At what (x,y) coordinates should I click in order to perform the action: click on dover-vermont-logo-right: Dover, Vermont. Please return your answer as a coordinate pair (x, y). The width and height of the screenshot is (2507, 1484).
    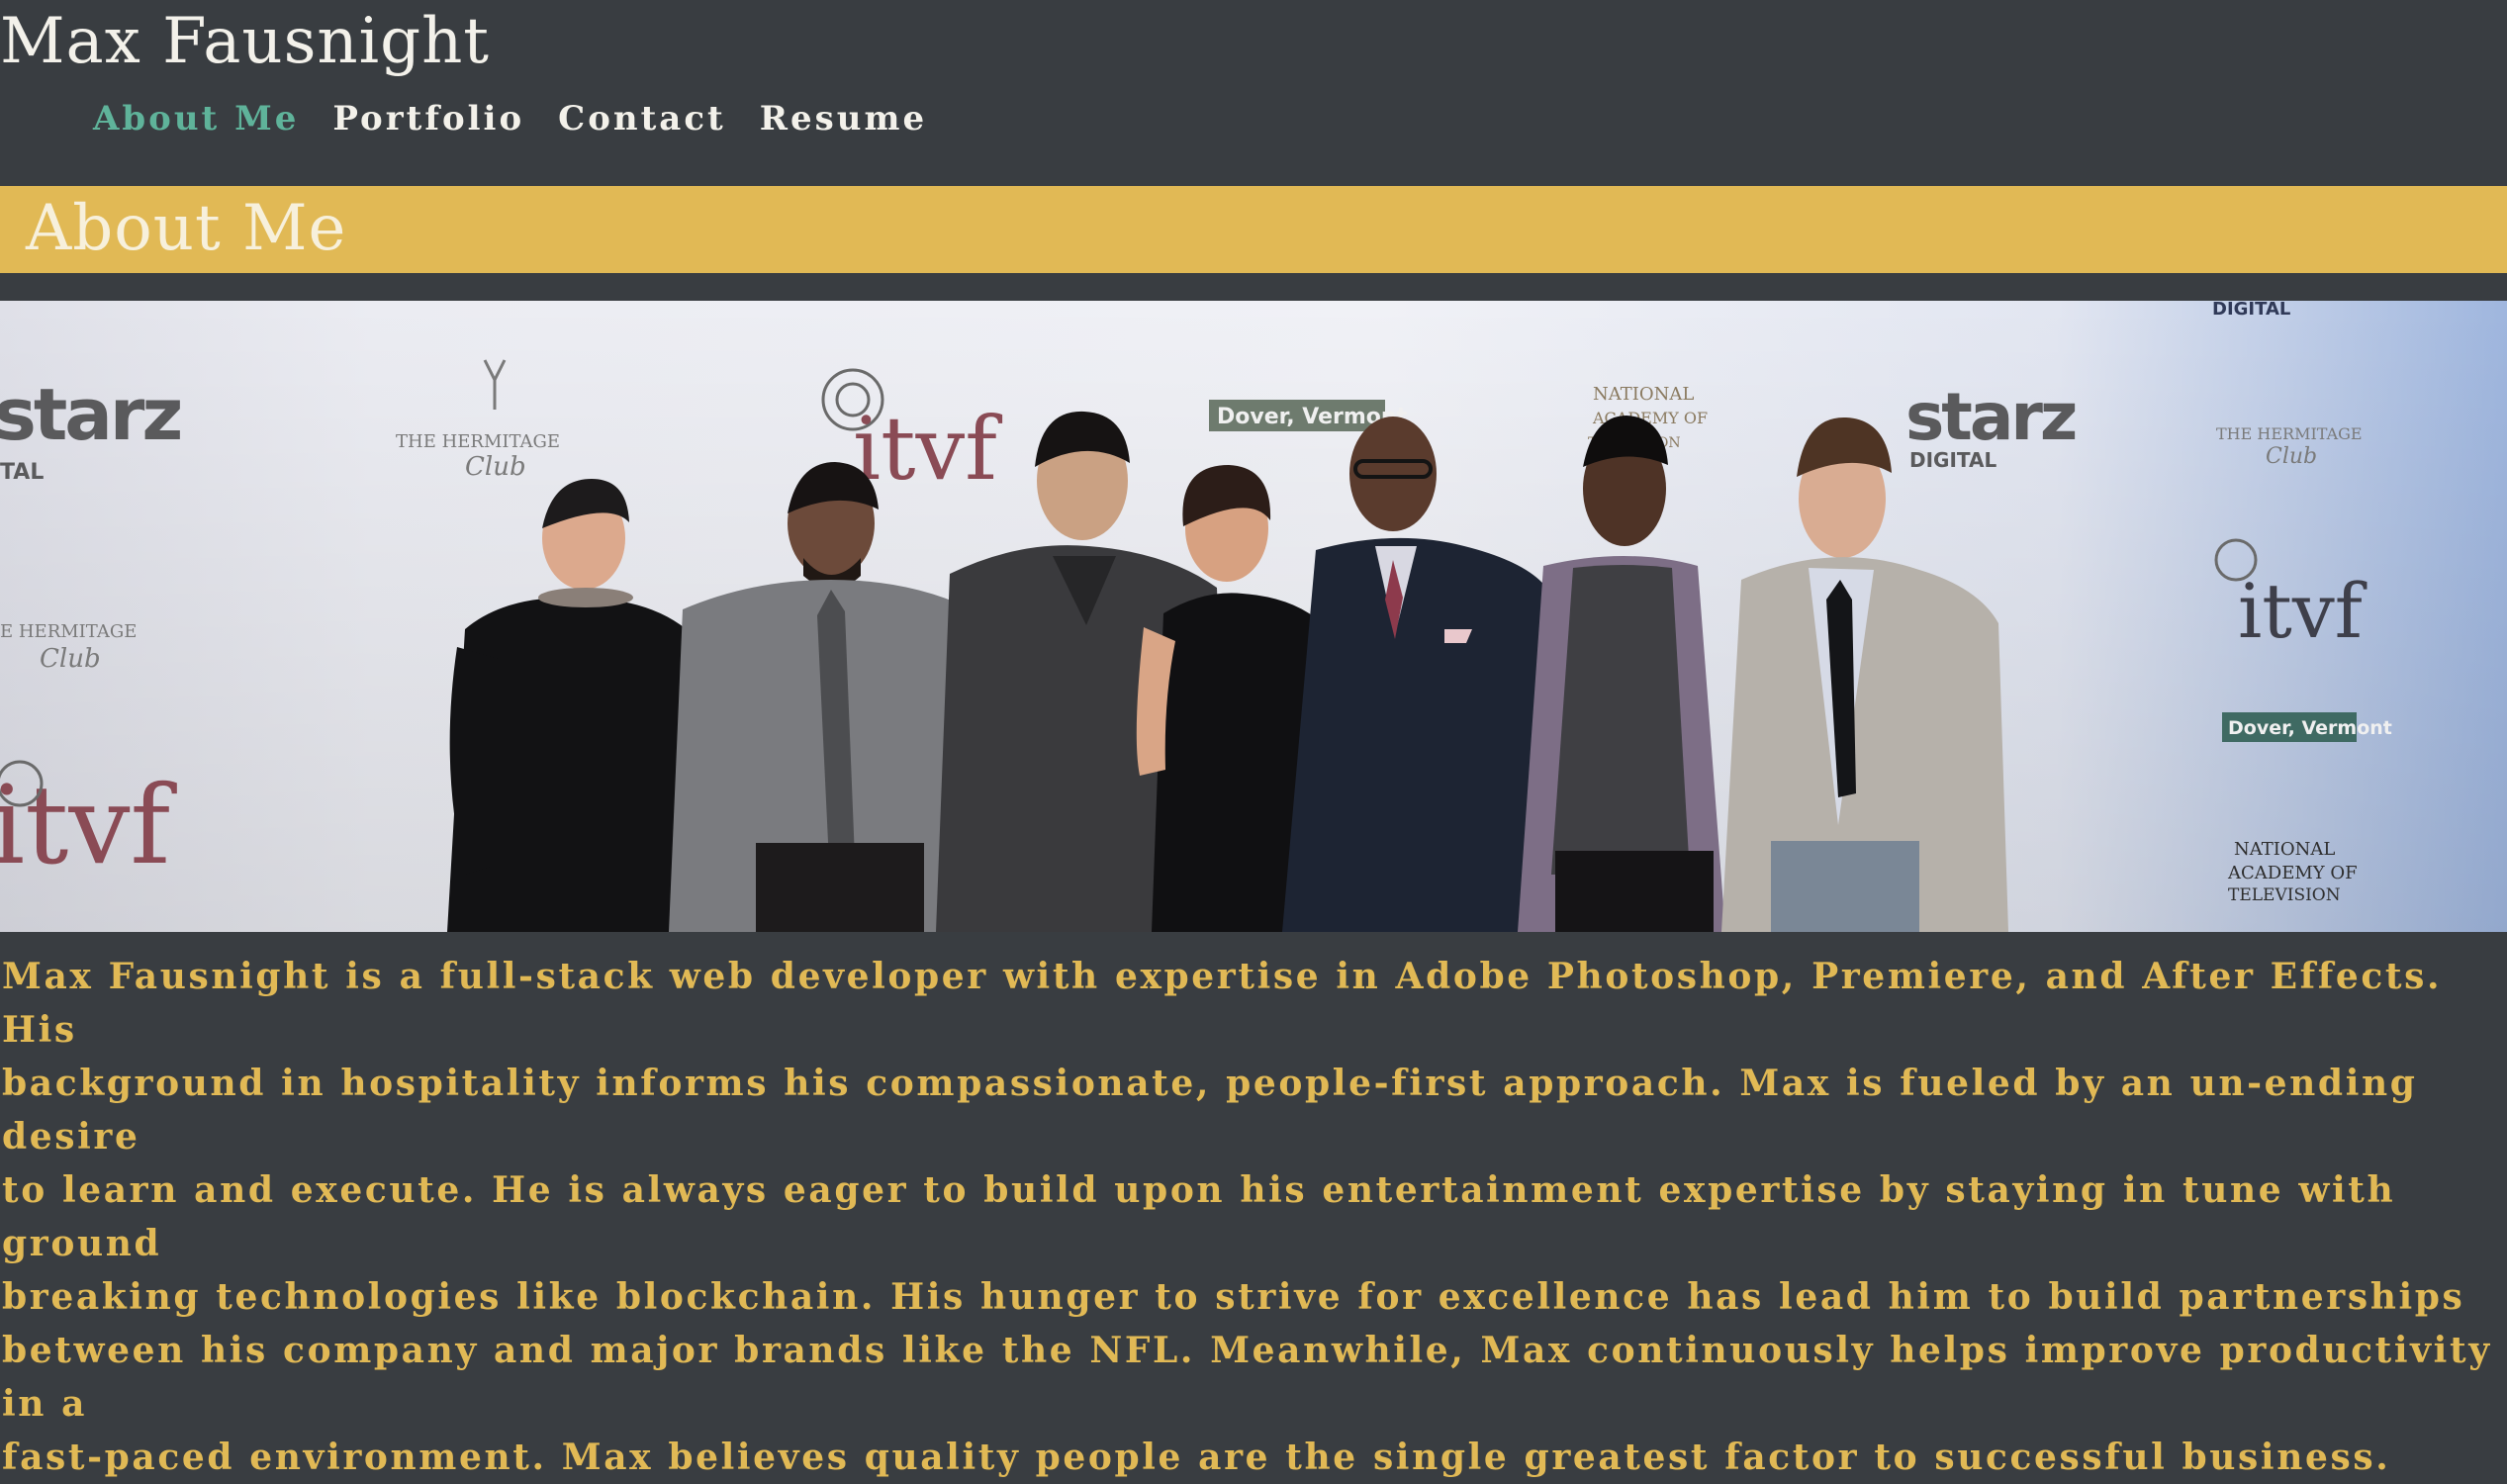
    Looking at the image, I should click on (2307, 727).